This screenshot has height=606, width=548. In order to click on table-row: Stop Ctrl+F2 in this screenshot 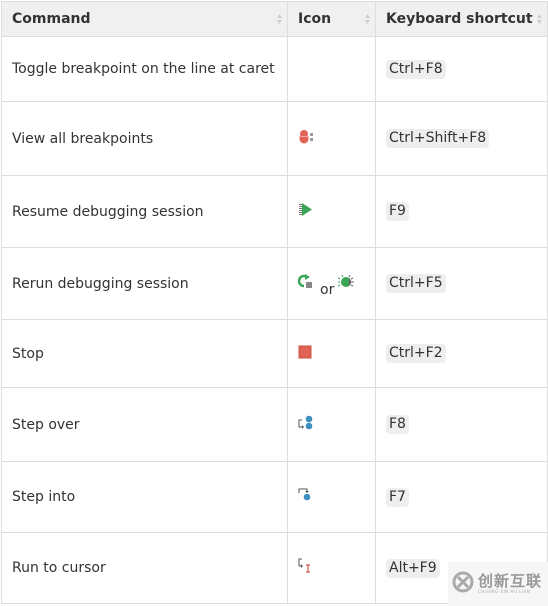, I will do `click(274, 353)`.